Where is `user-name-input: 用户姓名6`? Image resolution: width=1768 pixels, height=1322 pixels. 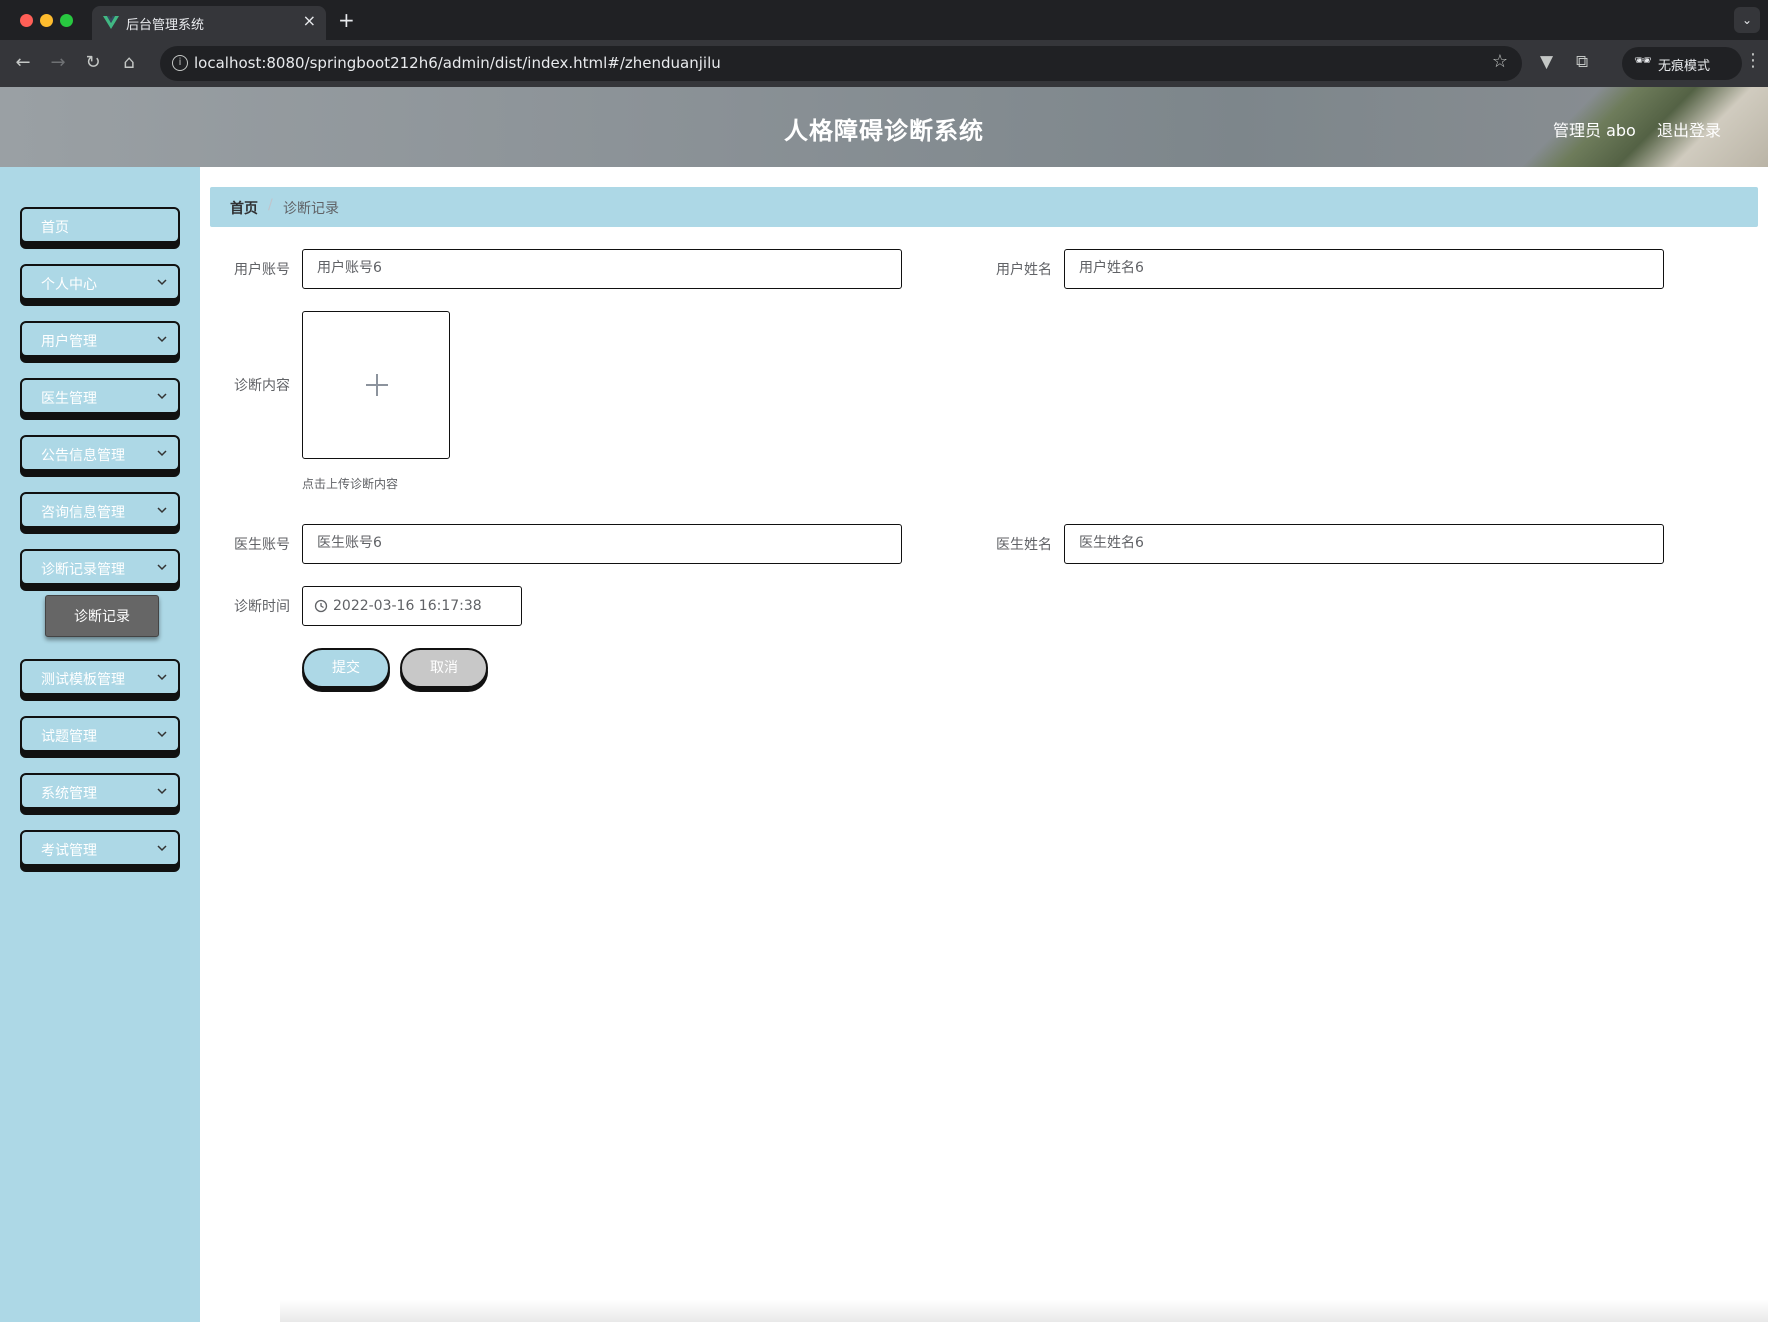 user-name-input: 用户姓名6 is located at coordinates (1364, 269).